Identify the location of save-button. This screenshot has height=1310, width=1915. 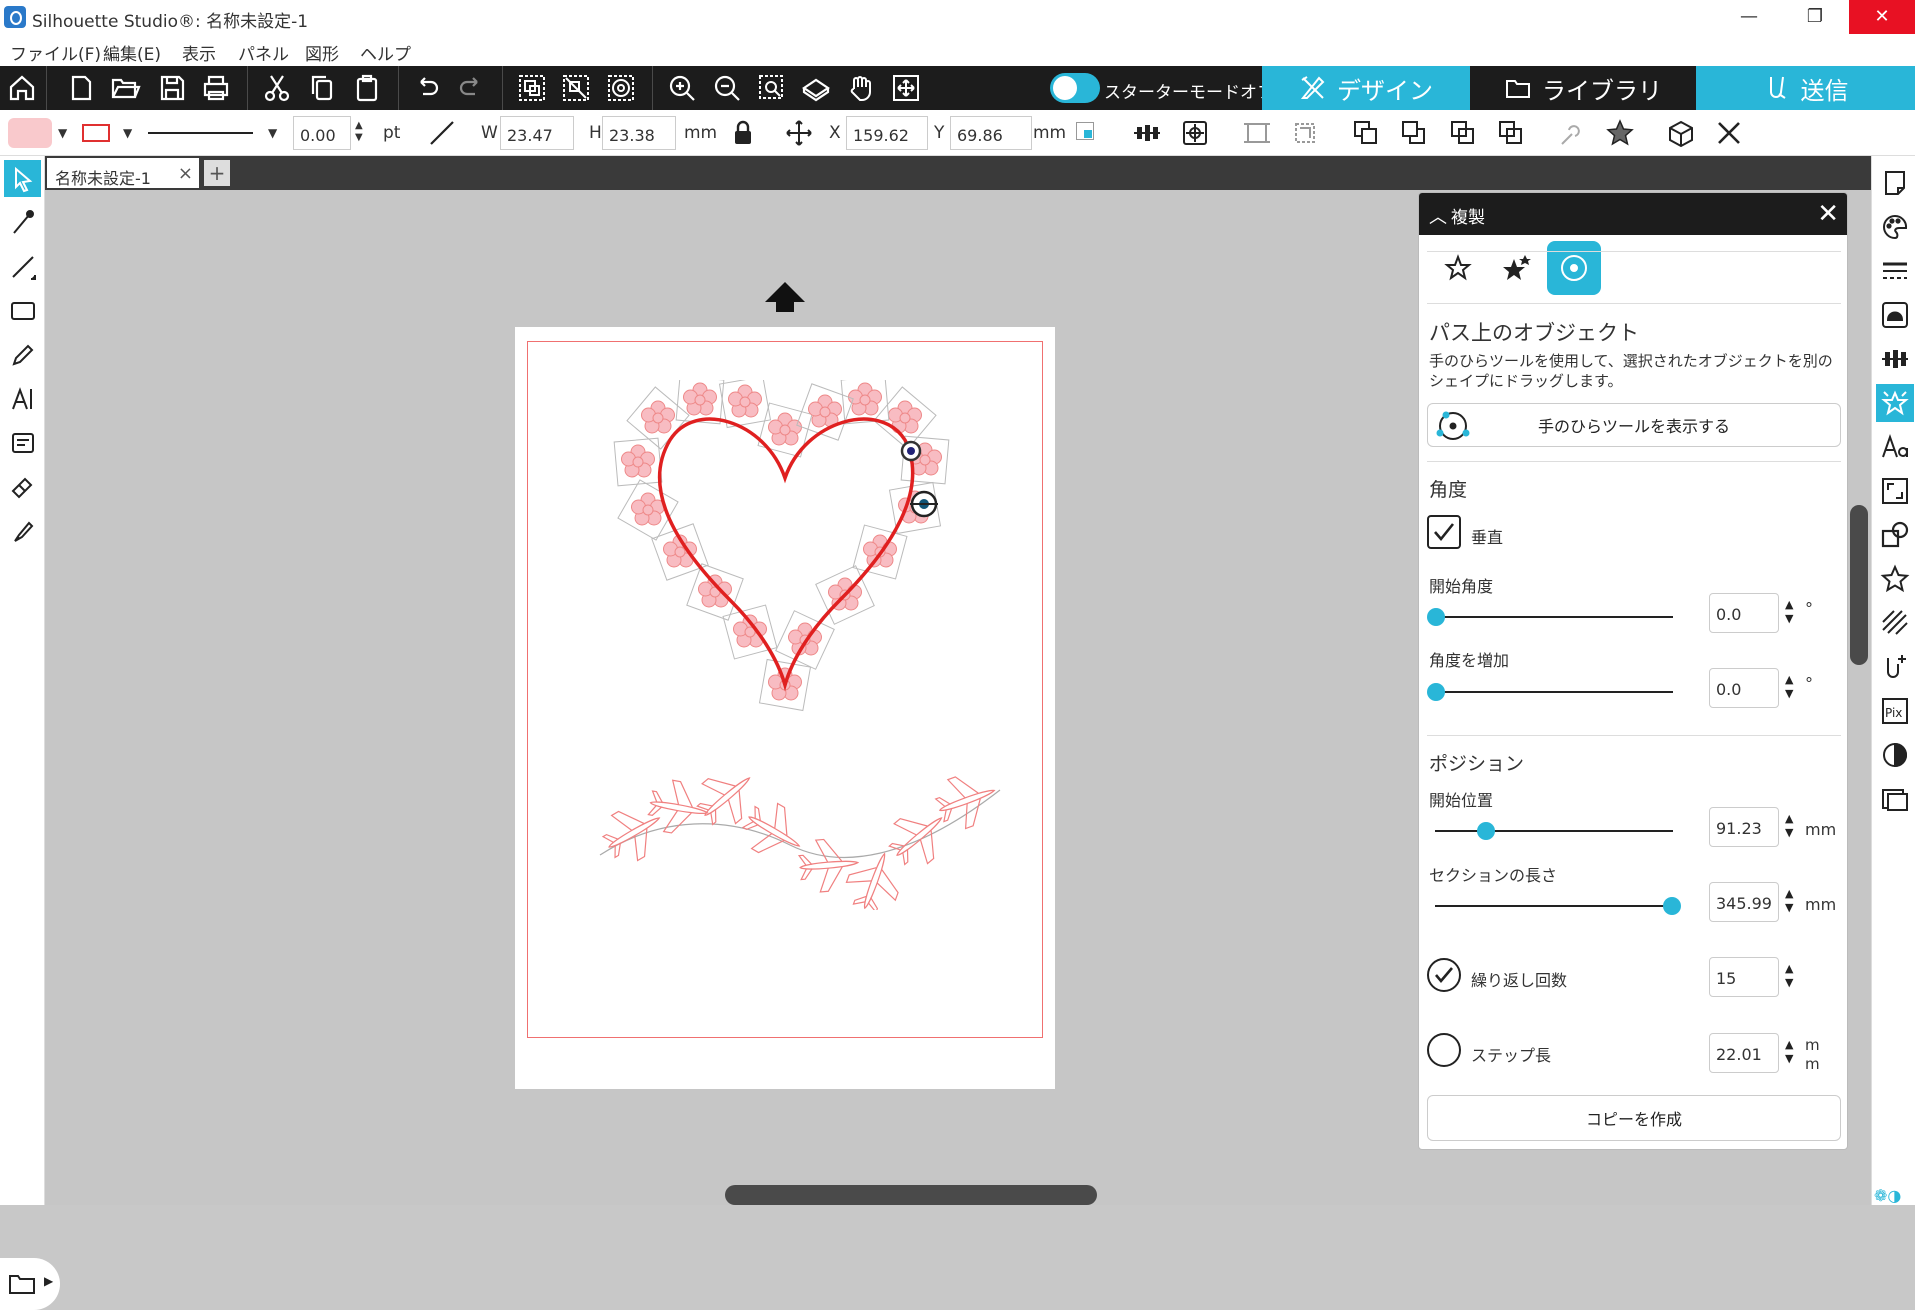
(172, 88).